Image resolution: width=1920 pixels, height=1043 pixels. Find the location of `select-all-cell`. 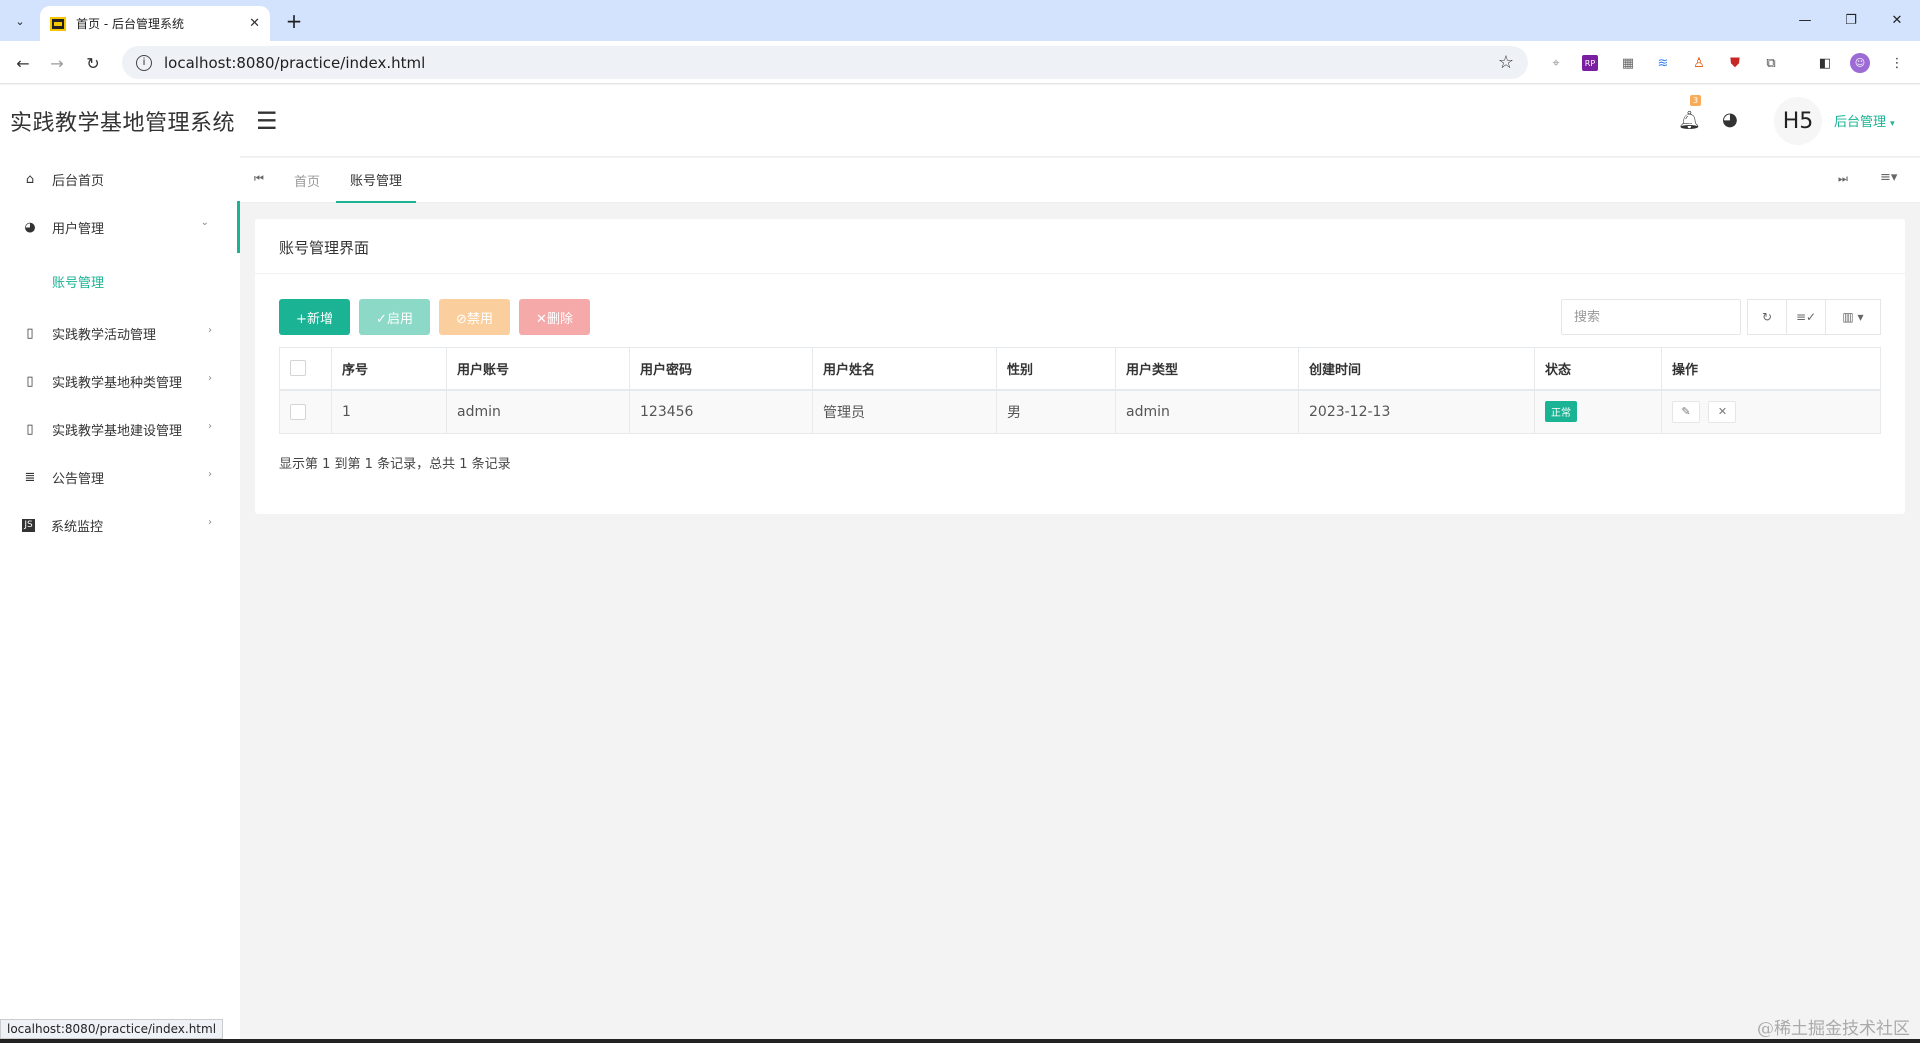

select-all-cell is located at coordinates (305, 369).